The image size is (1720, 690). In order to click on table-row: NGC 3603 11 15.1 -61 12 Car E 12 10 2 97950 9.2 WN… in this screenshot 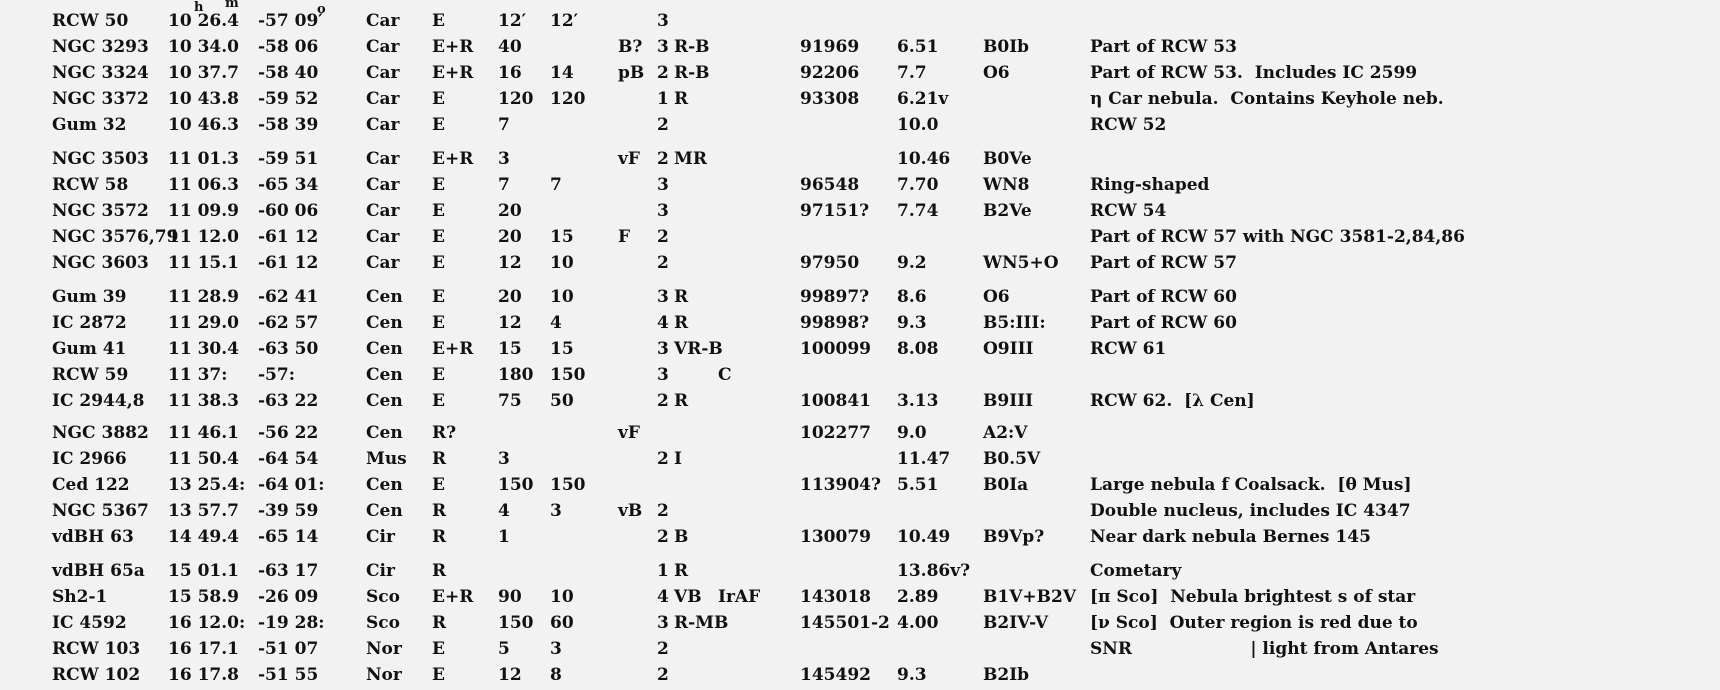, I will do `click(860, 263)`.